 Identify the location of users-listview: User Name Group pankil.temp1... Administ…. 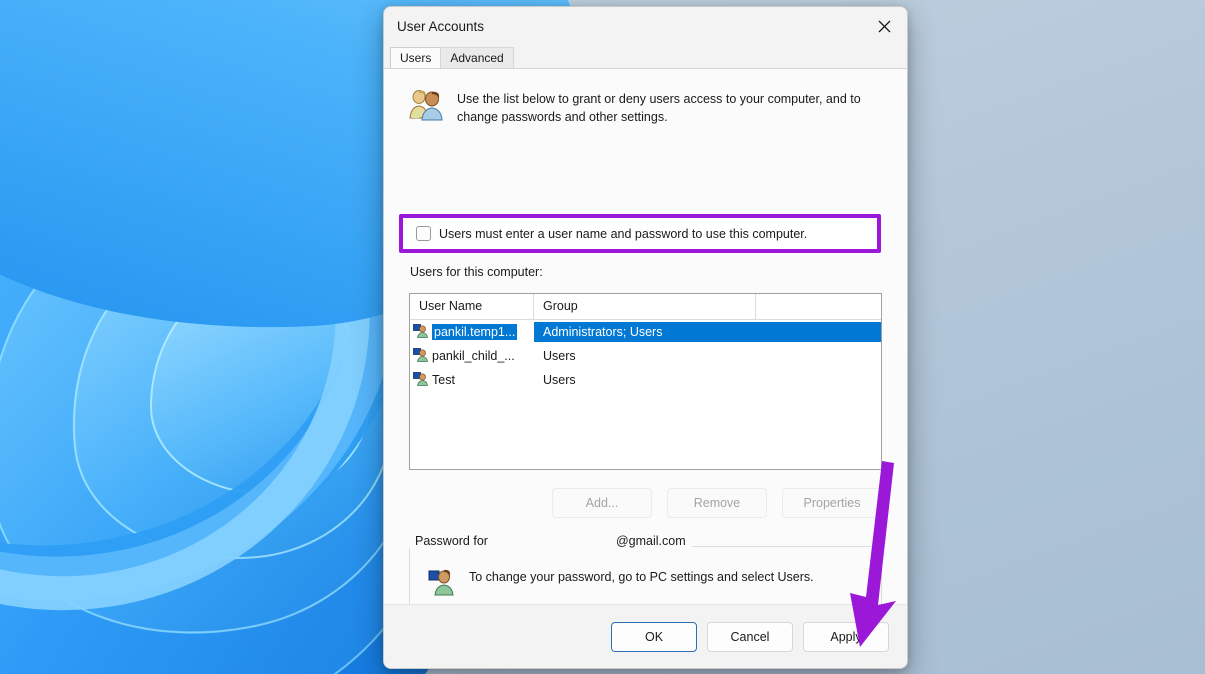
(645, 381).